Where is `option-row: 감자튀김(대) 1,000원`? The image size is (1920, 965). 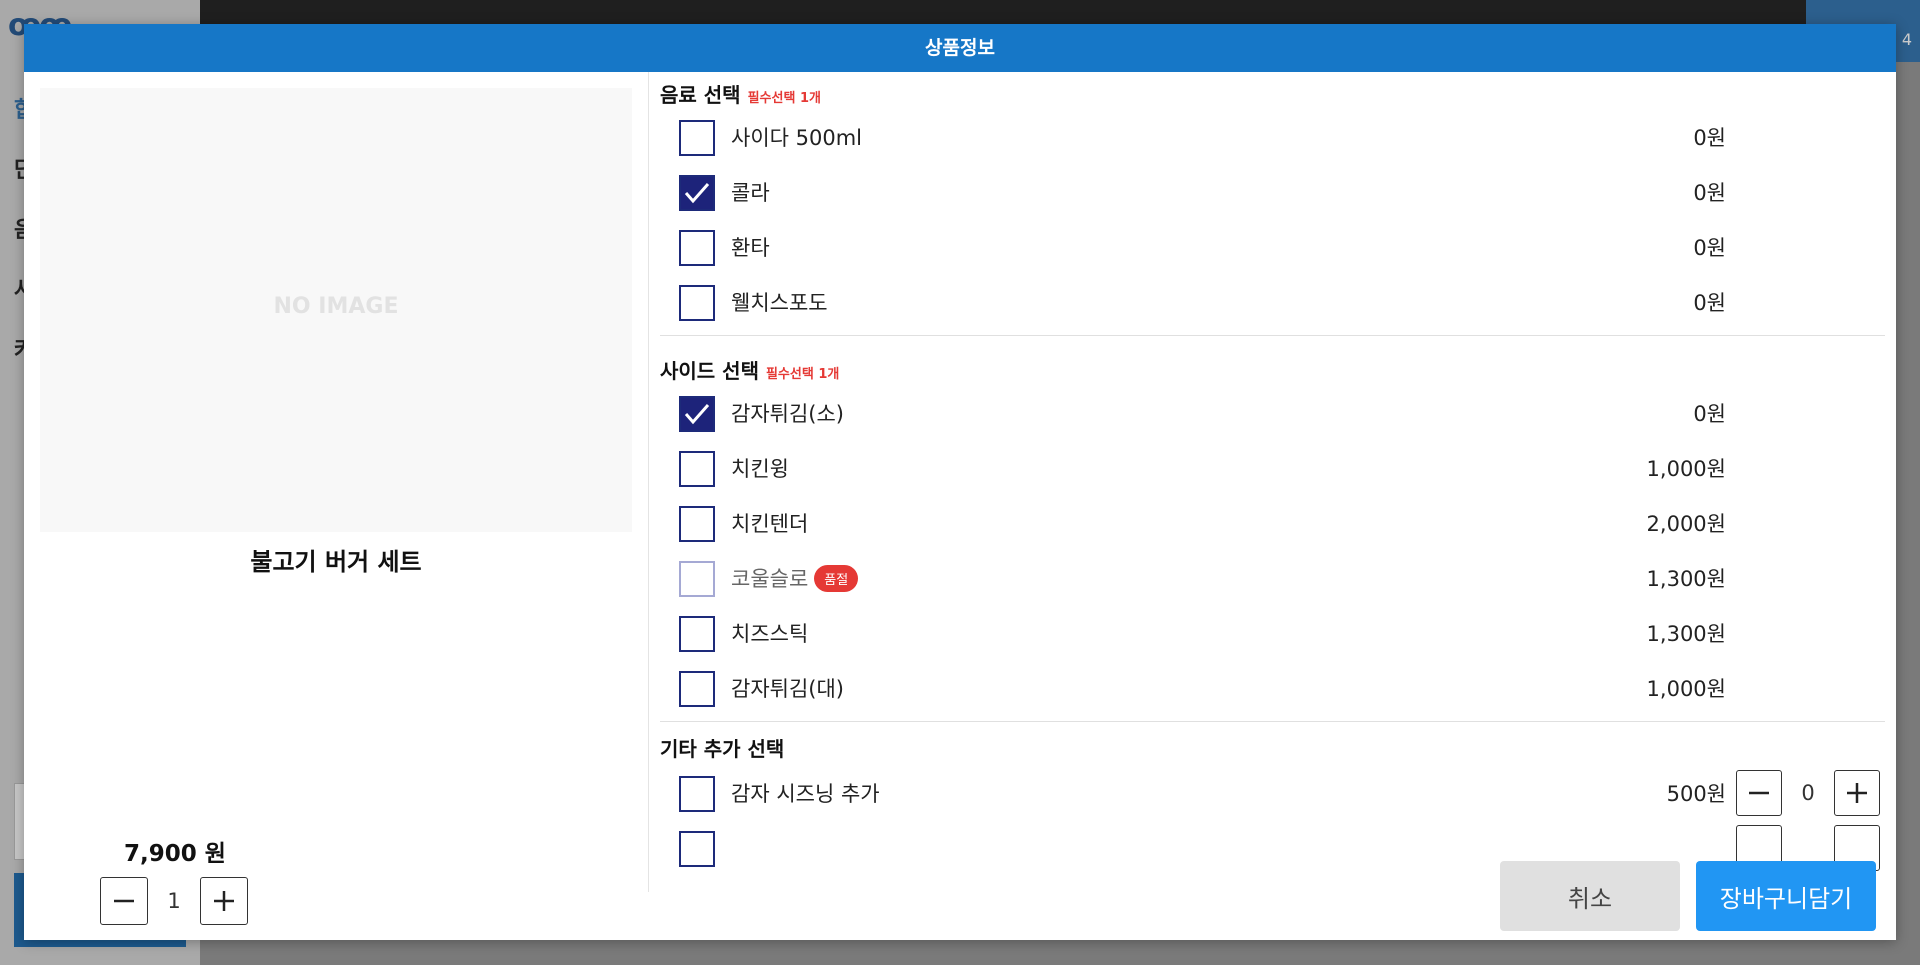
option-row: 감자튀김(대) 1,000원 is located at coordinates (1272, 690).